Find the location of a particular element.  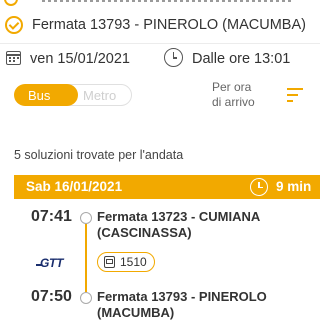

duration-clock-icon is located at coordinates (259, 187).